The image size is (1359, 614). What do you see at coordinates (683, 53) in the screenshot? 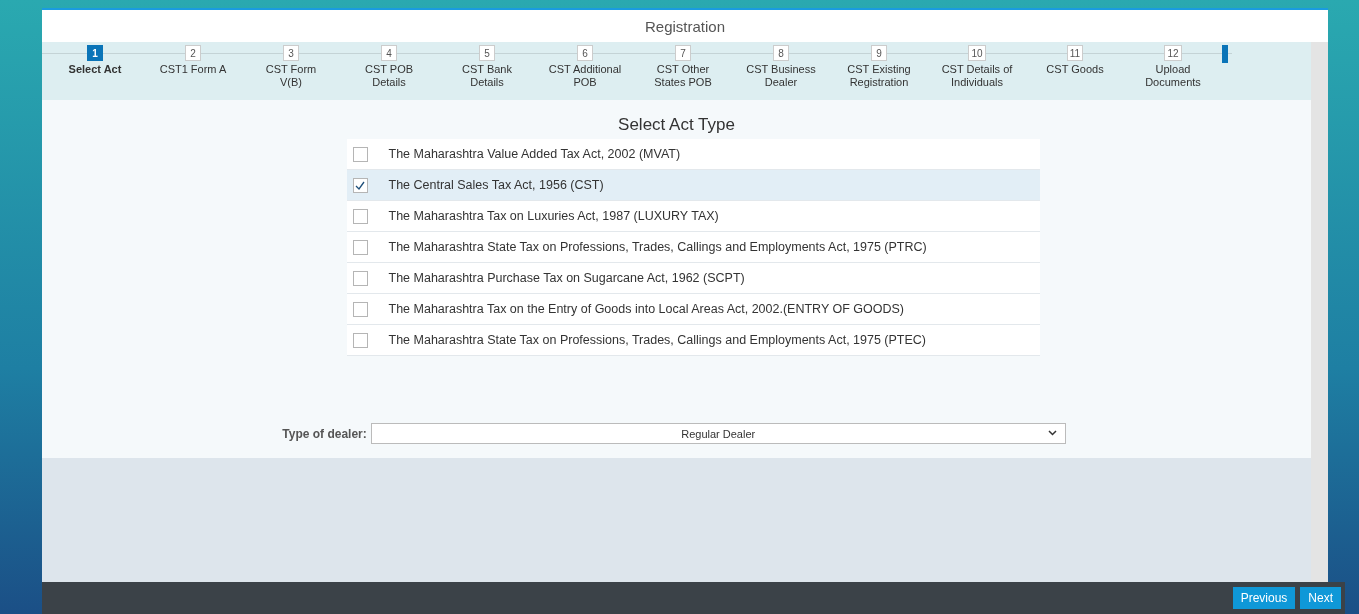
I see `step-number: 7` at bounding box center [683, 53].